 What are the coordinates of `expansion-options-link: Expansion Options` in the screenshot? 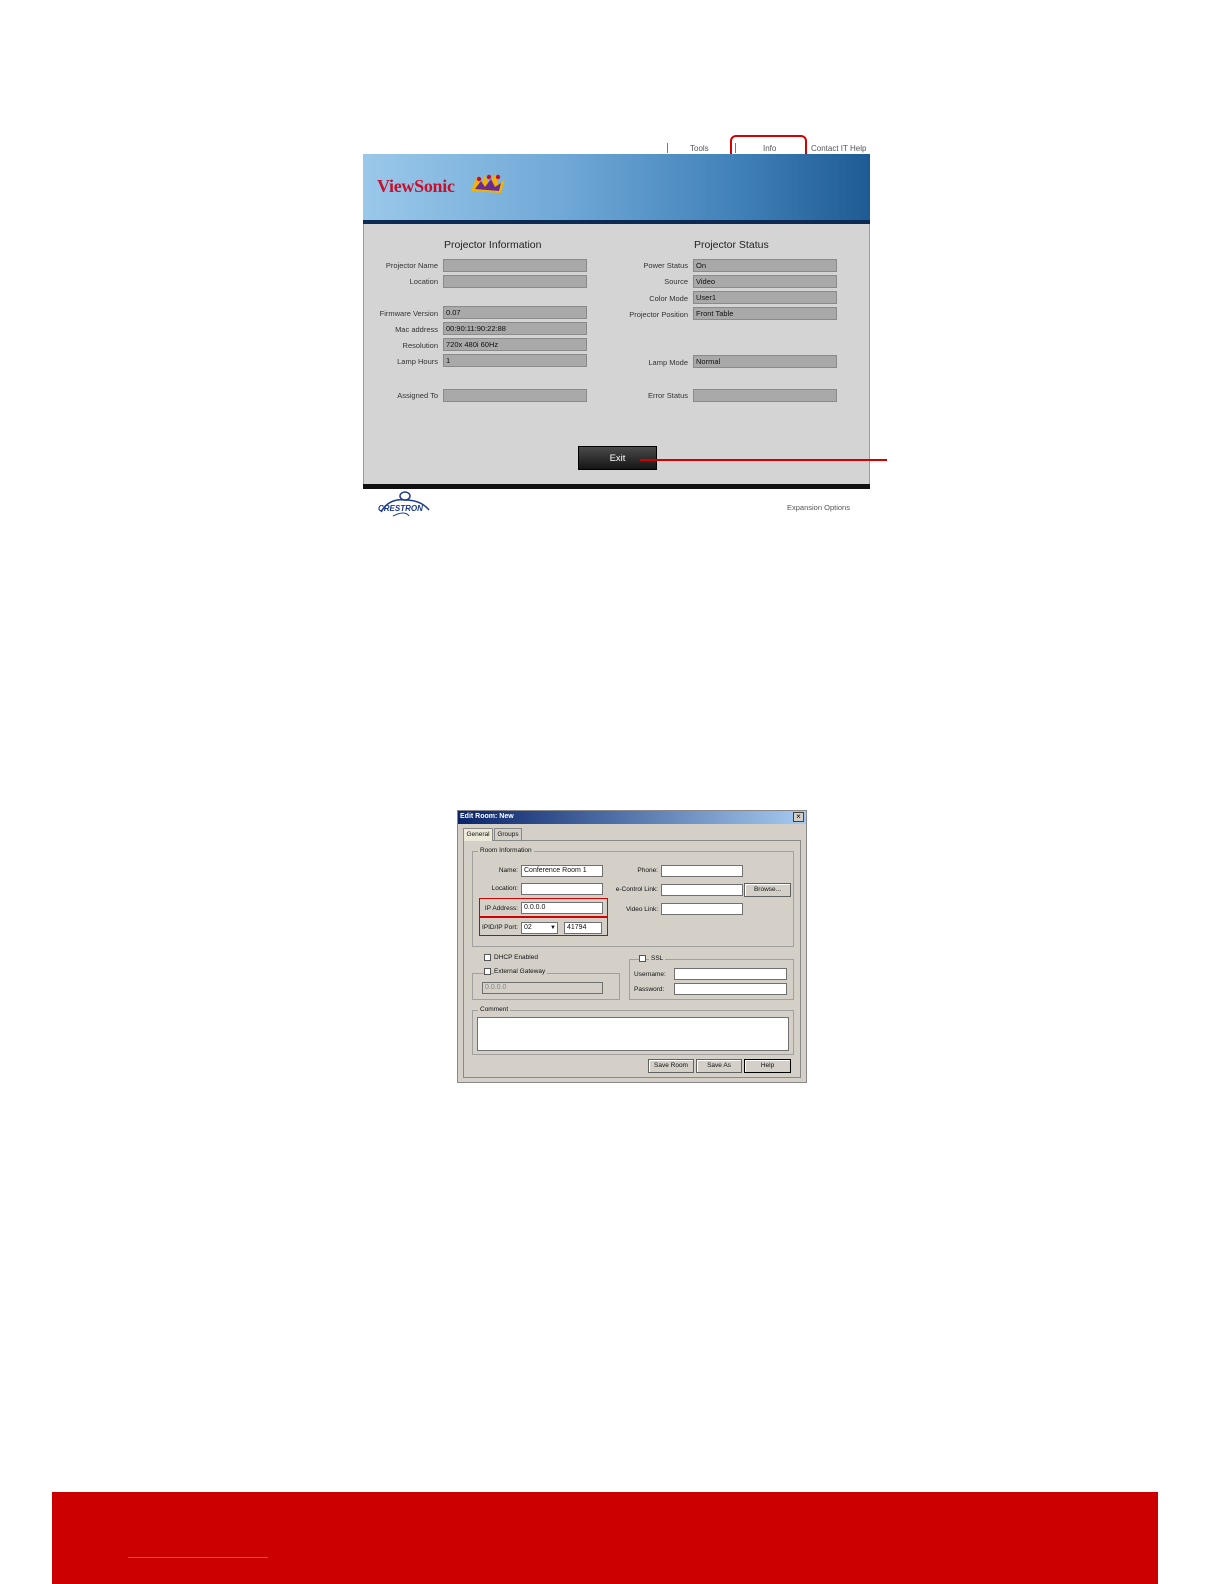 It's located at (818, 507).